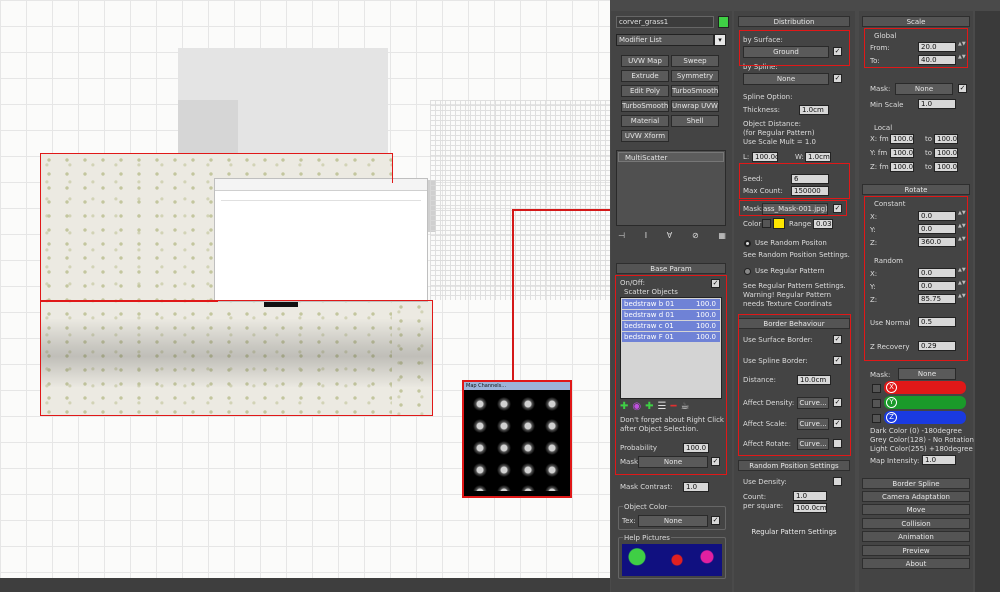 This screenshot has width=1000, height=592. What do you see at coordinates (629, 521) in the screenshot?
I see `tex-label: Tex:` at bounding box center [629, 521].